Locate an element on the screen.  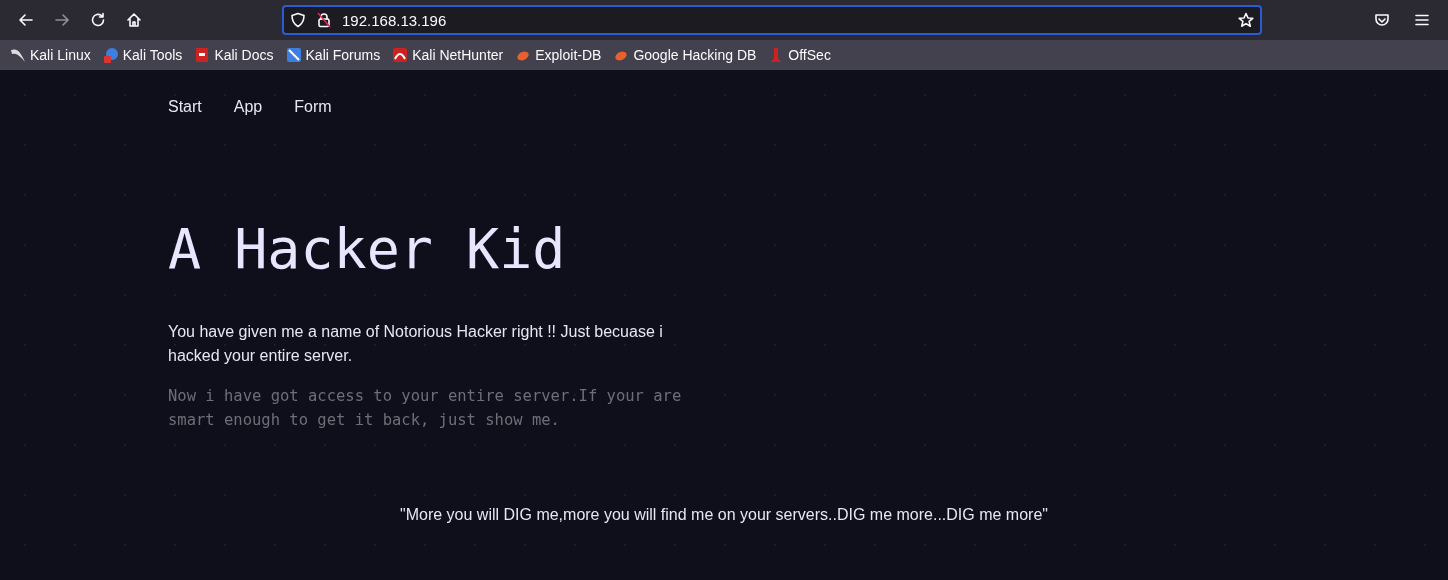
menu-icon is located at coordinates (1422, 20).